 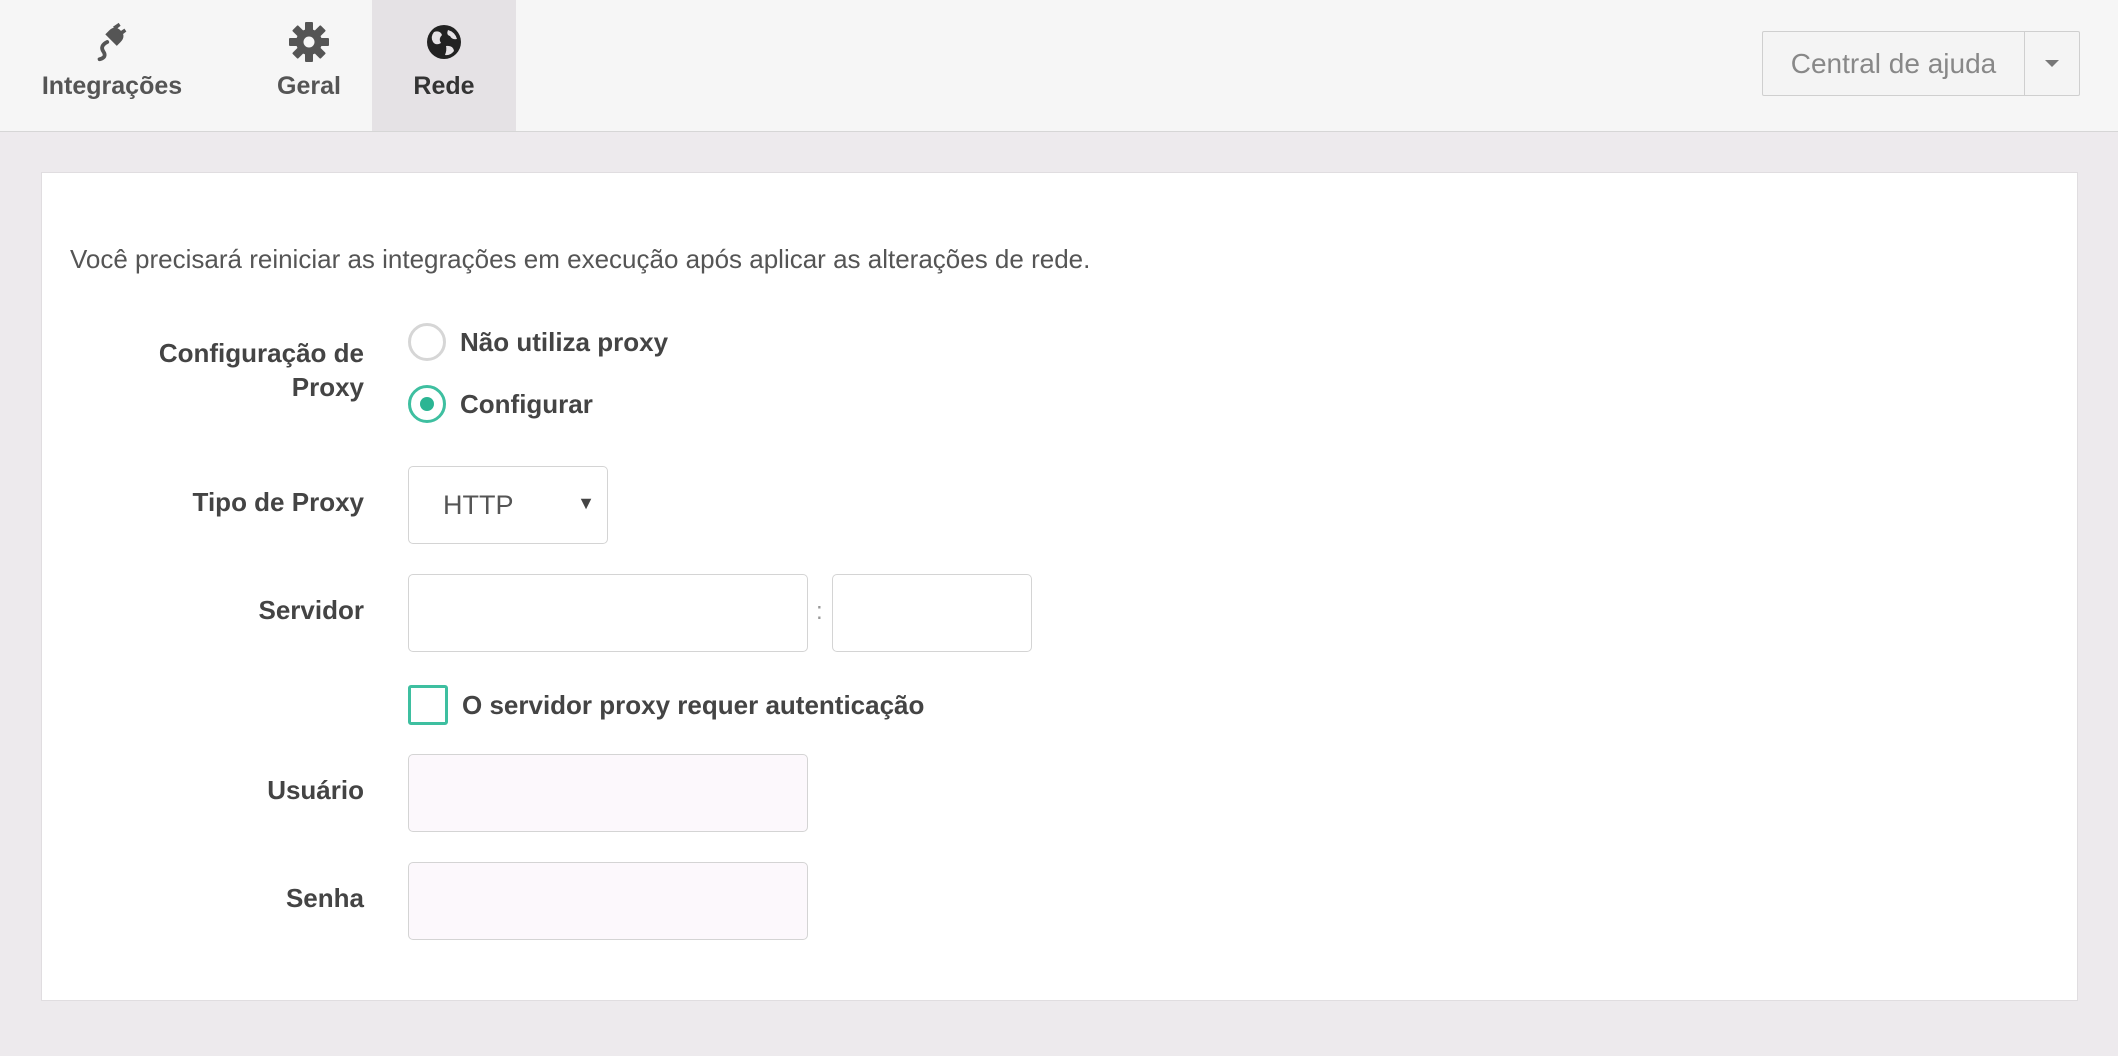 What do you see at coordinates (309, 65) in the screenshot?
I see `tab-geral: Geral` at bounding box center [309, 65].